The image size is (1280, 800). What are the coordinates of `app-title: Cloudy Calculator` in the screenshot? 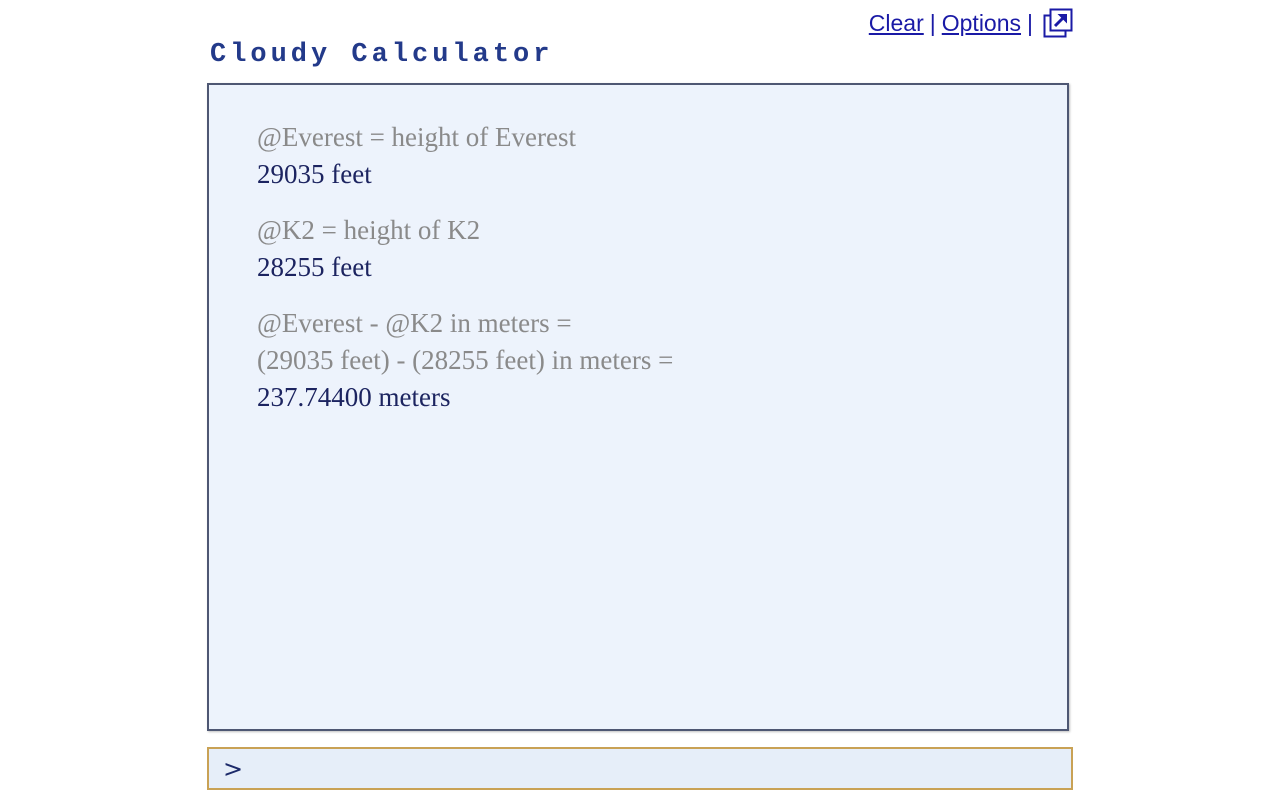 It's located at (382, 55).